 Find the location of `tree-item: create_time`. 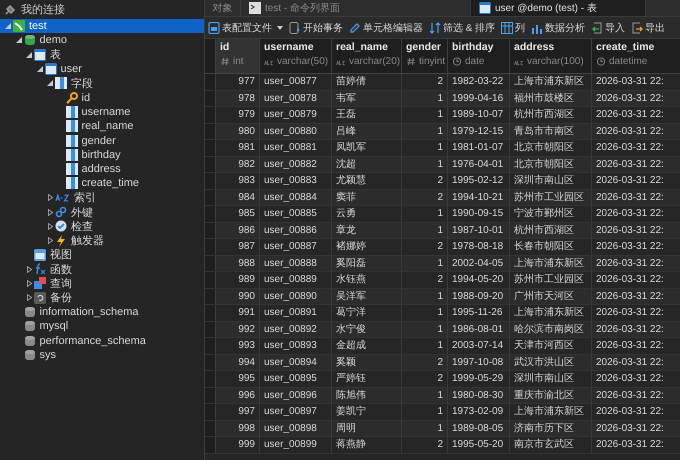

tree-item: create_time is located at coordinates (102, 183).